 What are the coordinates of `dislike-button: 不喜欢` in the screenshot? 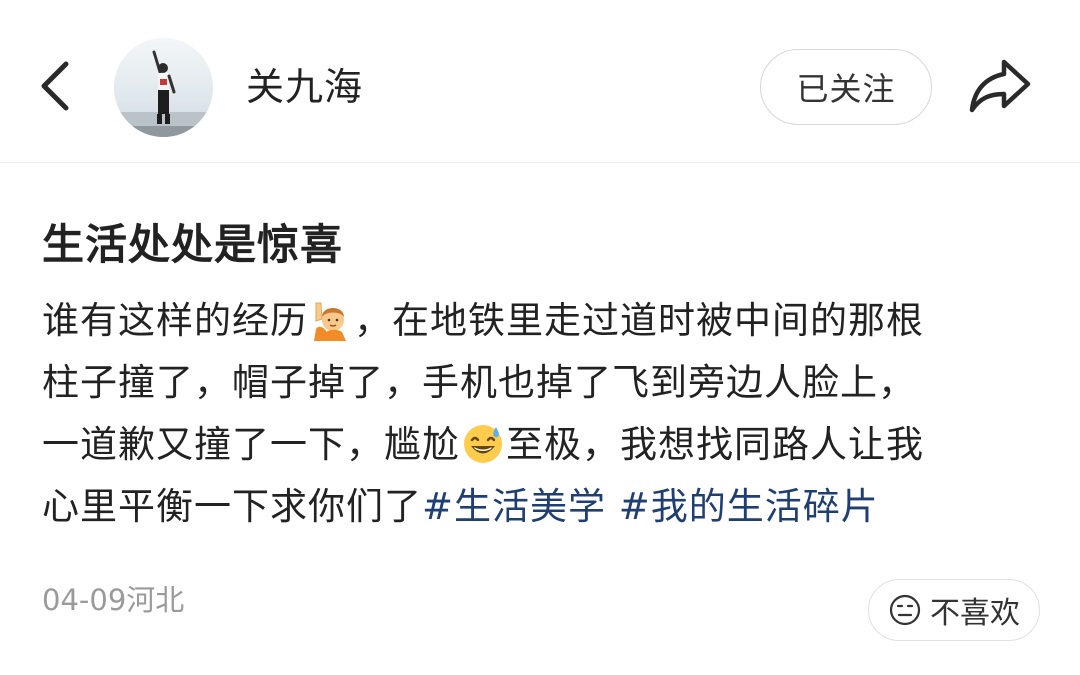 It's located at (954, 610).